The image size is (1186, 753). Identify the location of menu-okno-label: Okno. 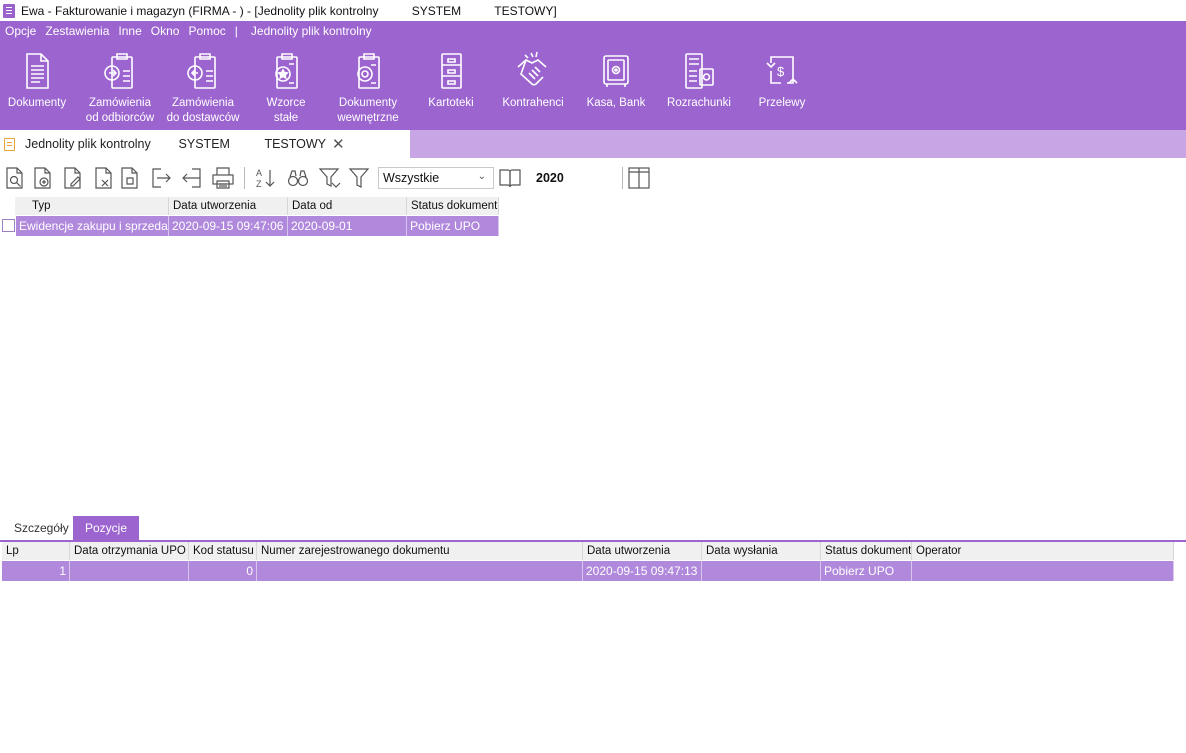
(165, 31).